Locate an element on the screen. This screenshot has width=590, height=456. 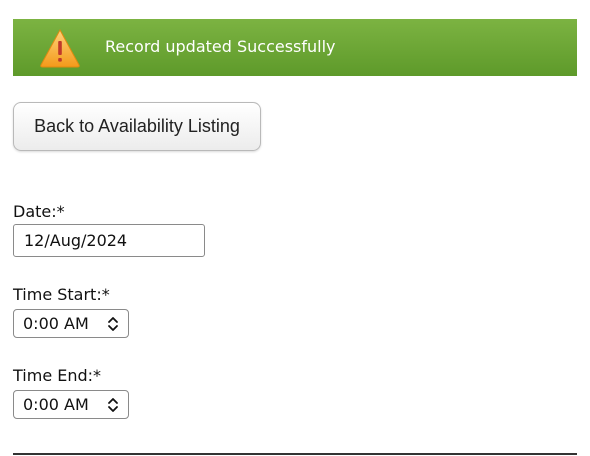
date-label: Date:* is located at coordinates (39, 211).